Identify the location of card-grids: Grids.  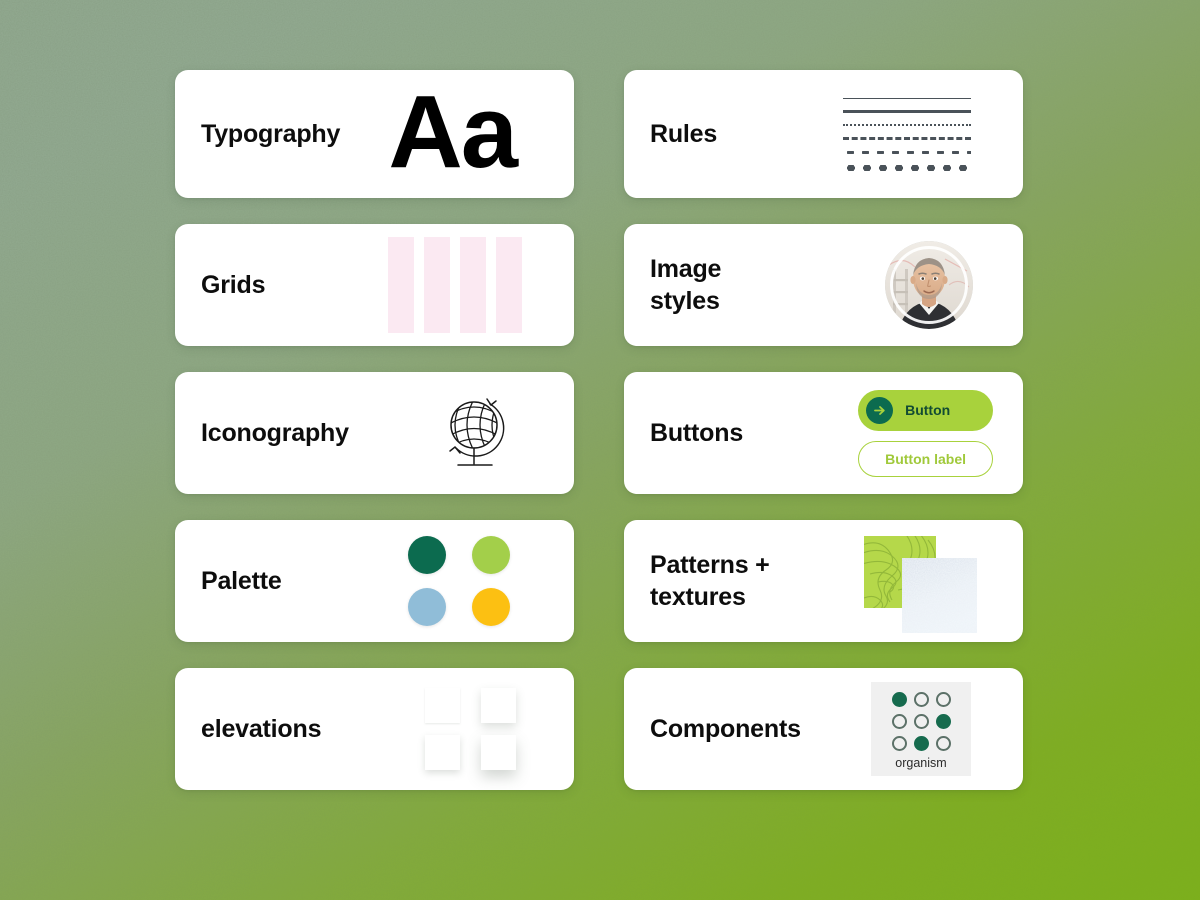
(374, 285).